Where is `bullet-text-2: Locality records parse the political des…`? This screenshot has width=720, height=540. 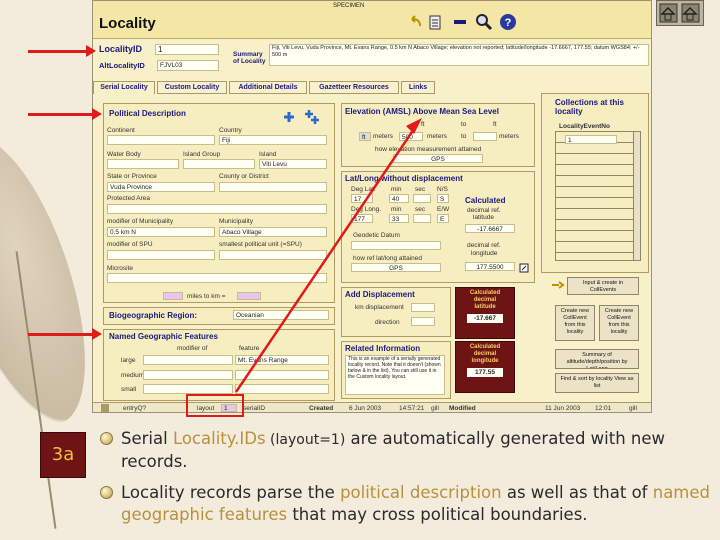 bullet-text-2: Locality records parse the political des… is located at coordinates (416, 504).